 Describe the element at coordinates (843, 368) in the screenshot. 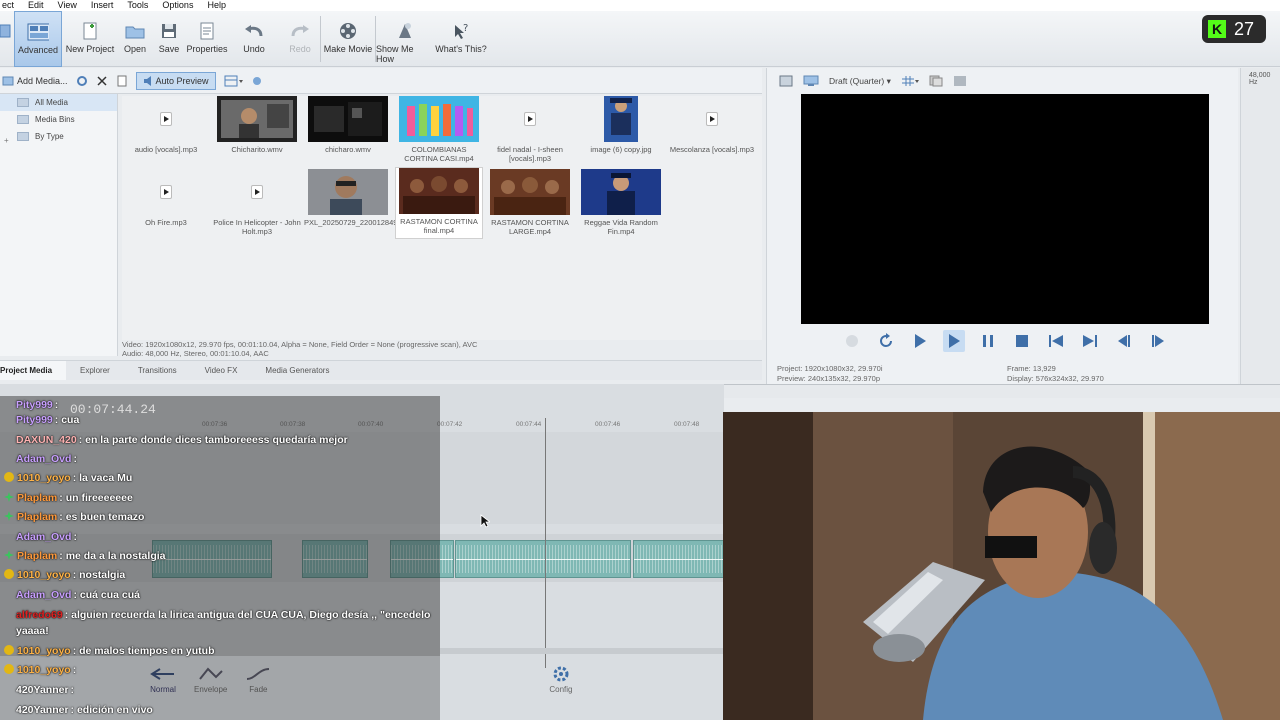

I see `project-value: 1920x1080x32, 29.970i` at that location.